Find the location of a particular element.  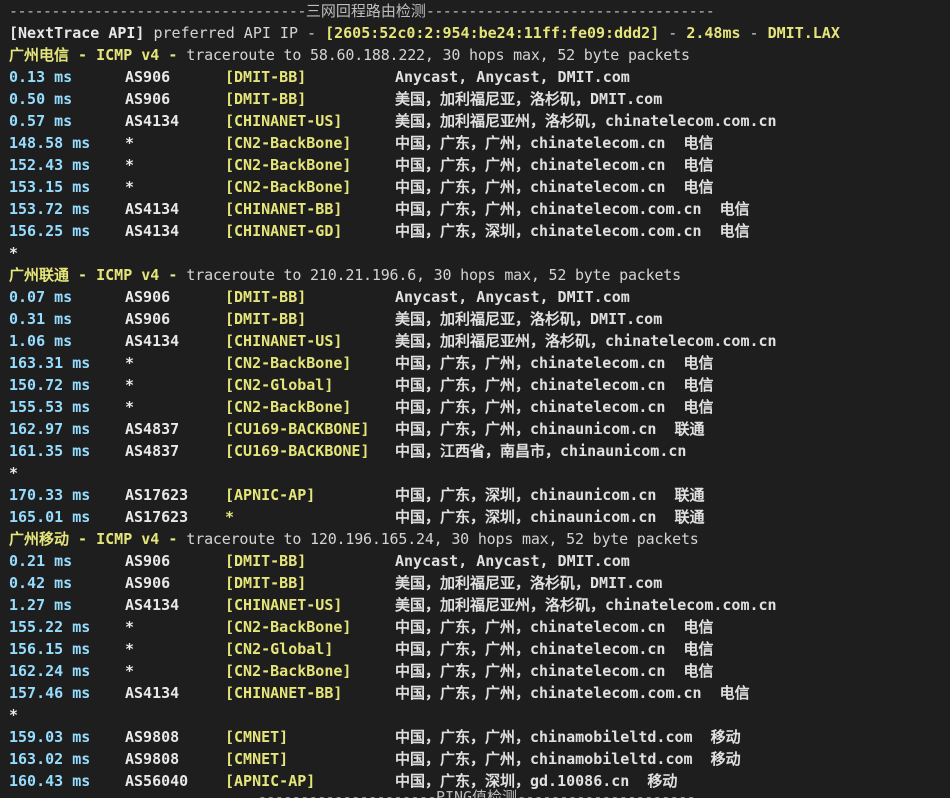

hop-geo: Anycast, Anycast, DMIT.com is located at coordinates (512, 297).